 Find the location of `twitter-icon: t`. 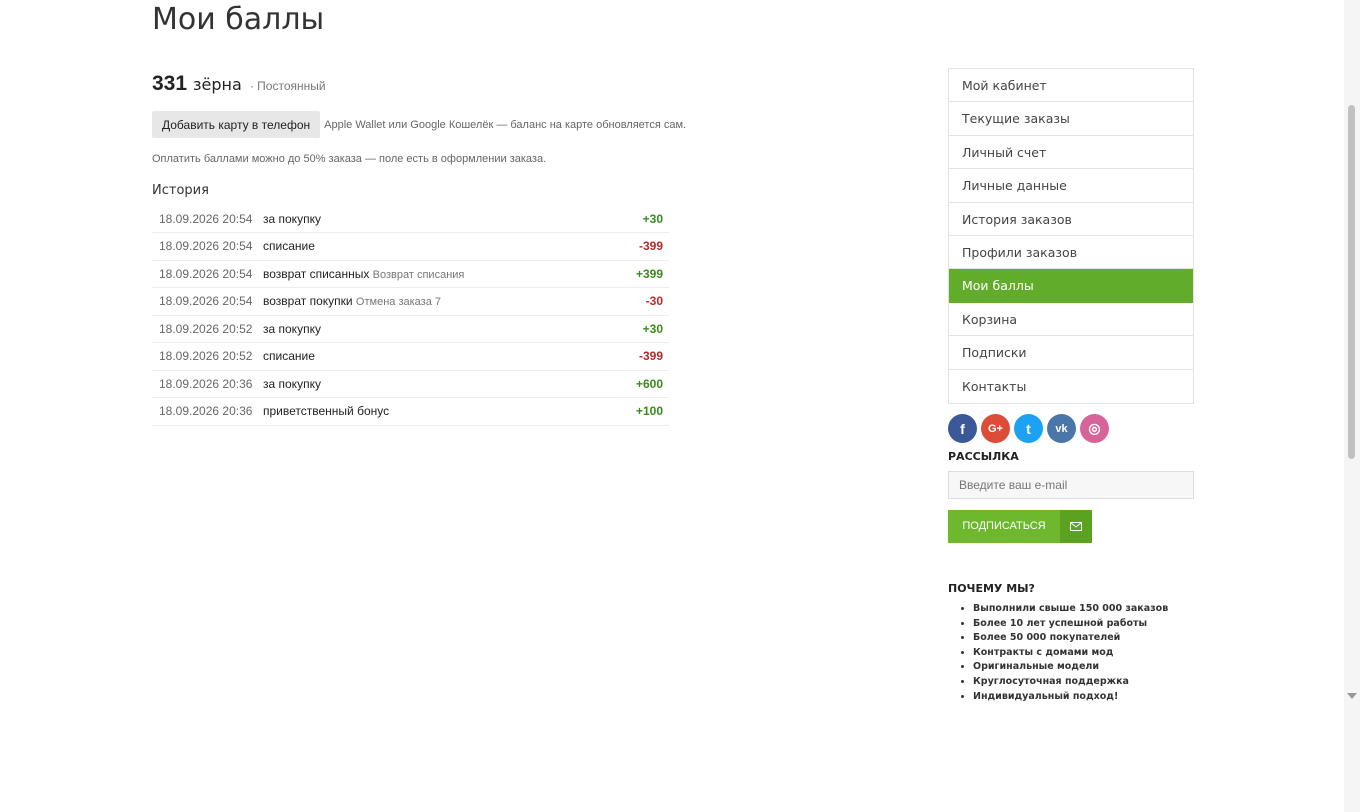

twitter-icon: t is located at coordinates (1028, 428).